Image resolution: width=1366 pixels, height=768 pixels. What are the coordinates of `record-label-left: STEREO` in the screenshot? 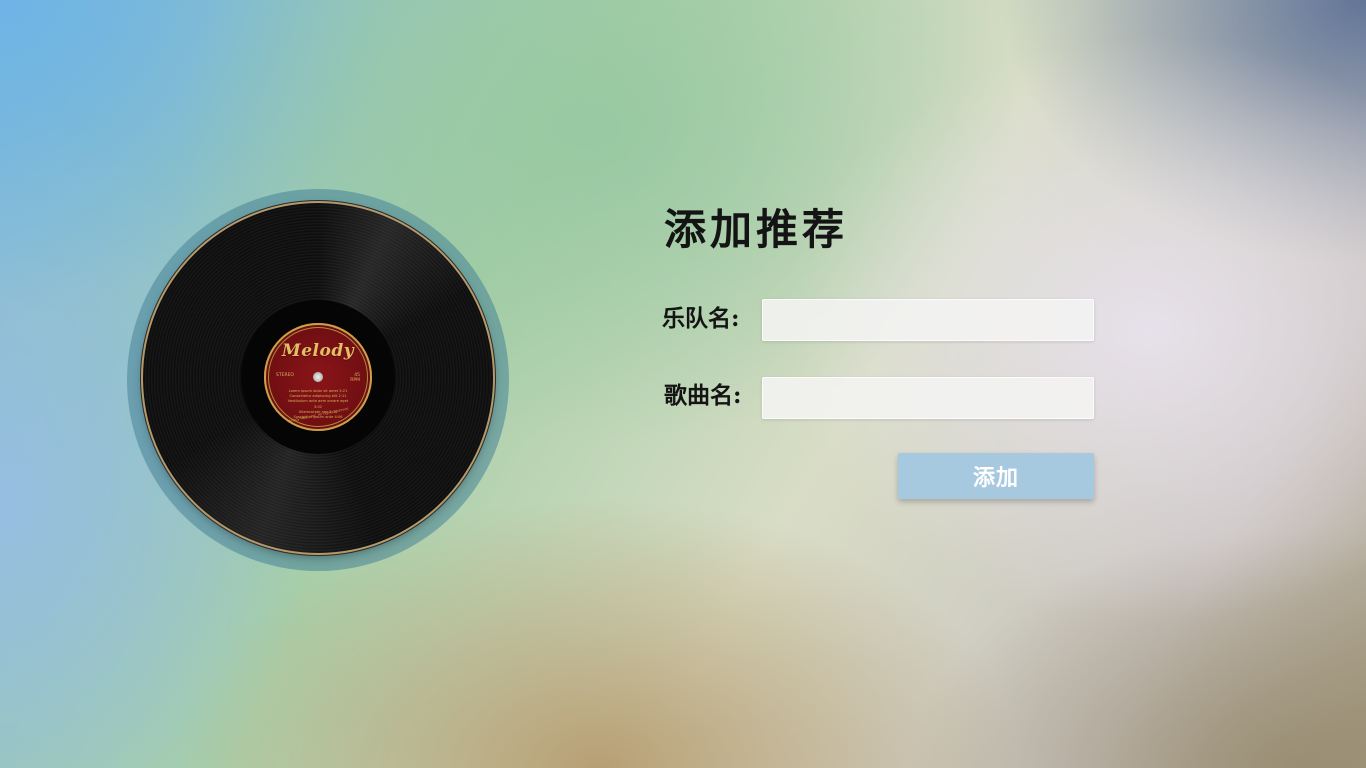 It's located at (285, 375).